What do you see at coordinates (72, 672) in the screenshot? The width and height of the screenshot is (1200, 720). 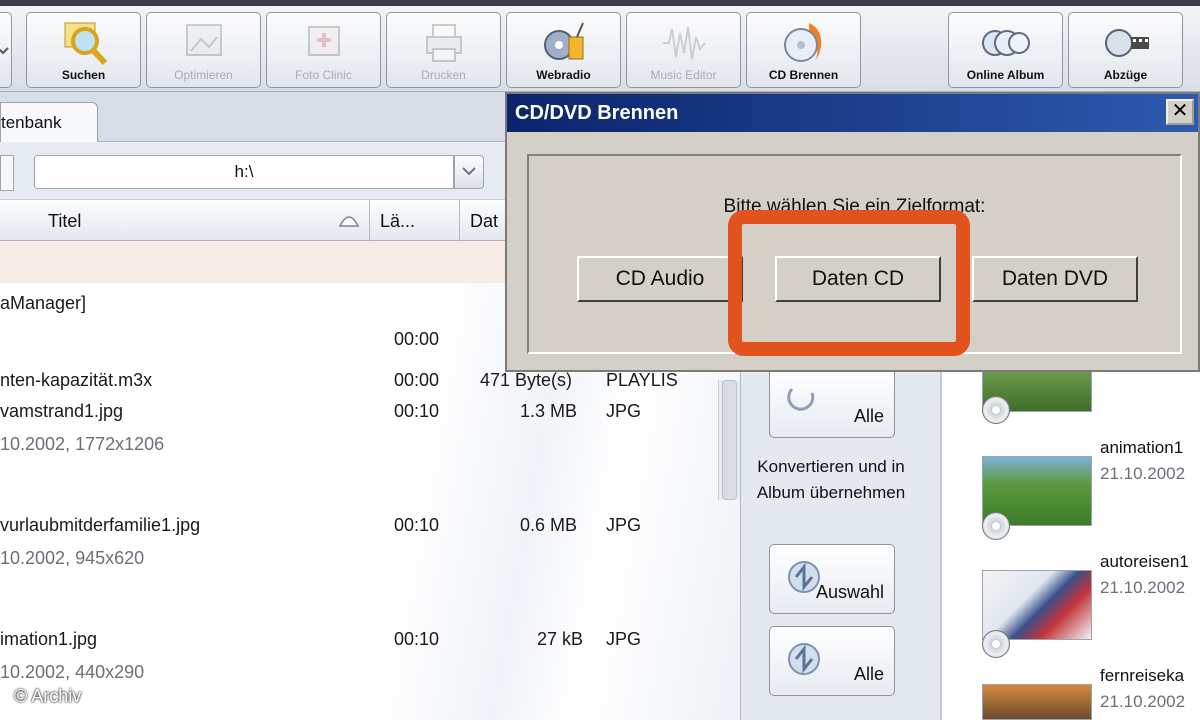 I see `list-item-meta: 10.2002, 440x290` at bounding box center [72, 672].